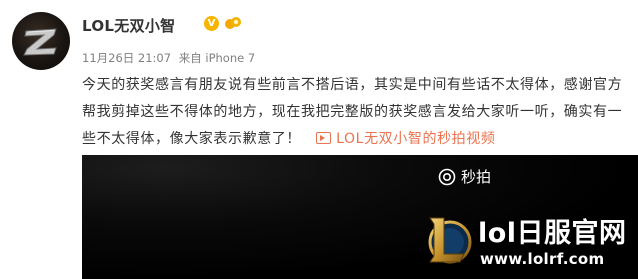 The height and width of the screenshot is (279, 638). What do you see at coordinates (190, 58) in the screenshot?
I see `source-prefix: 来自` at bounding box center [190, 58].